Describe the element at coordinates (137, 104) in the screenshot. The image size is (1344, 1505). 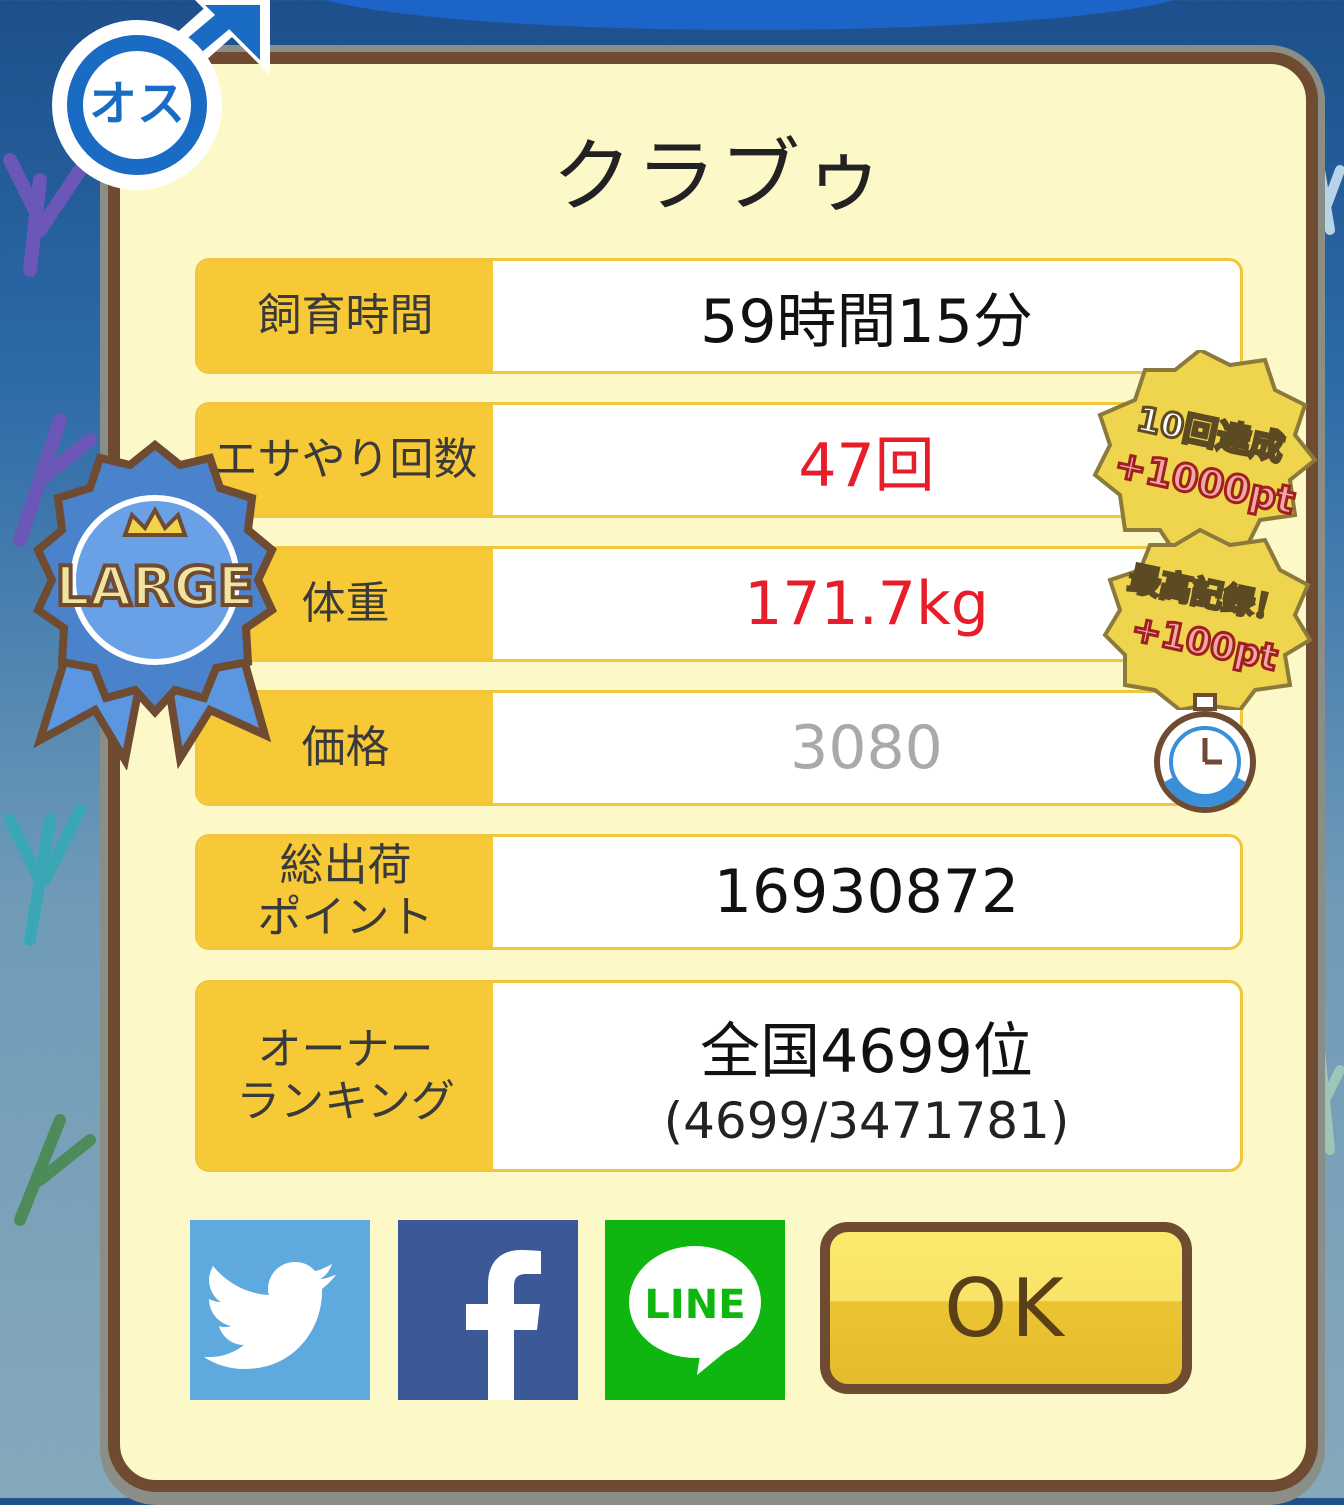
I see `male-badge-text: オス` at that location.